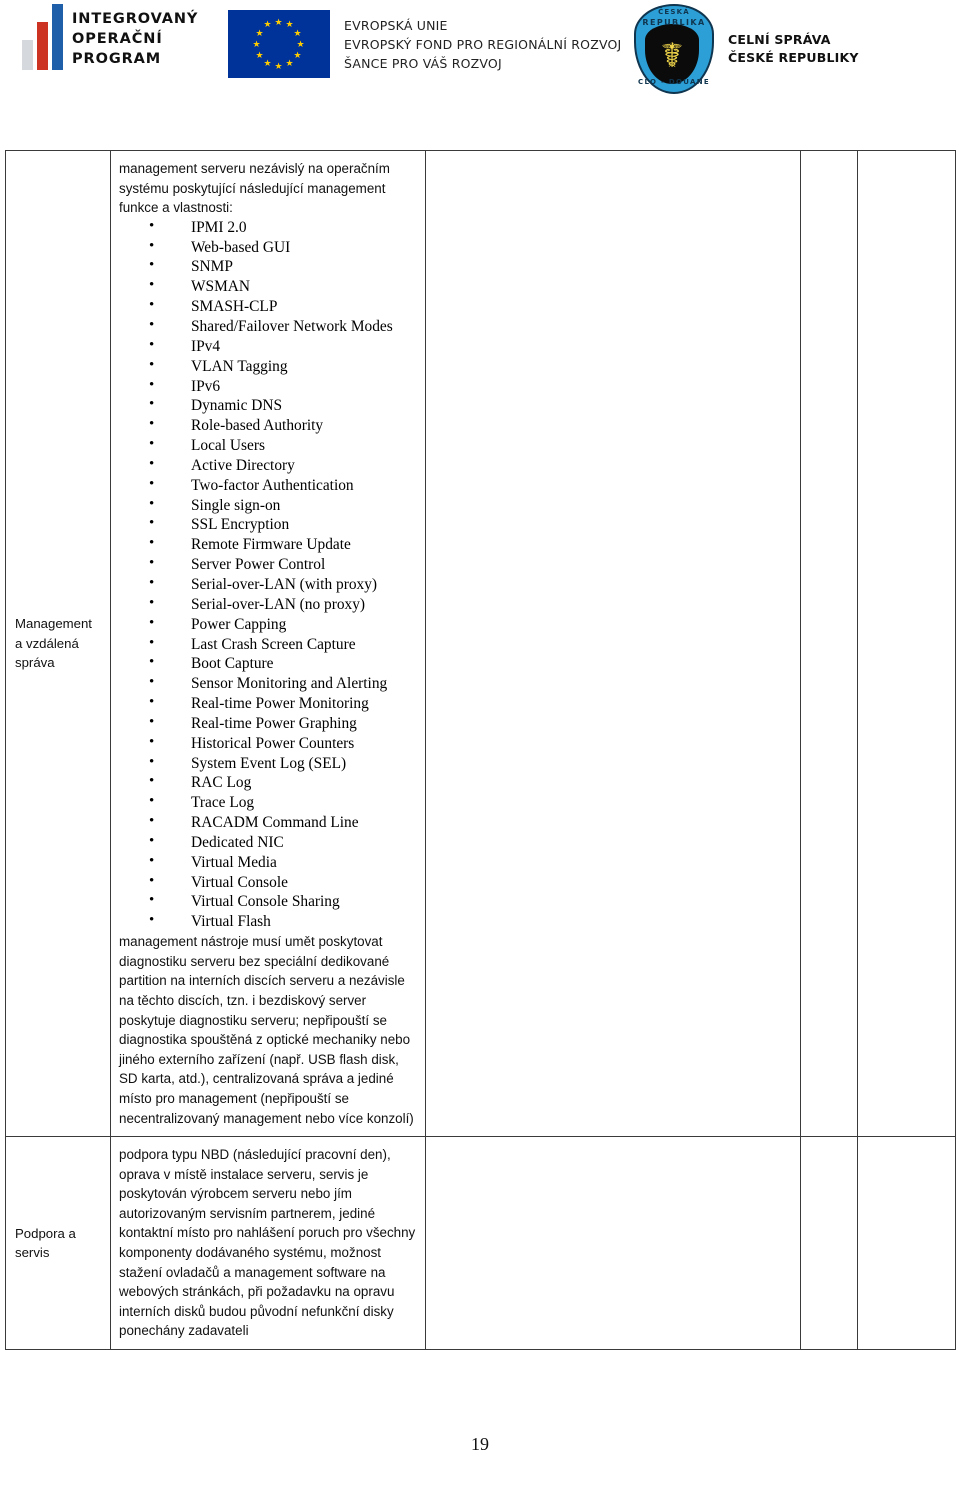  Describe the element at coordinates (268, 544) in the screenshot. I see `feature-list-item: Remote Firmware Update` at that location.